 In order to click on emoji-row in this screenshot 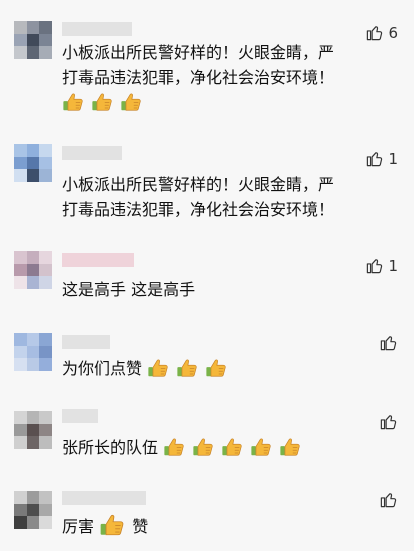, I will do `click(198, 102)`.